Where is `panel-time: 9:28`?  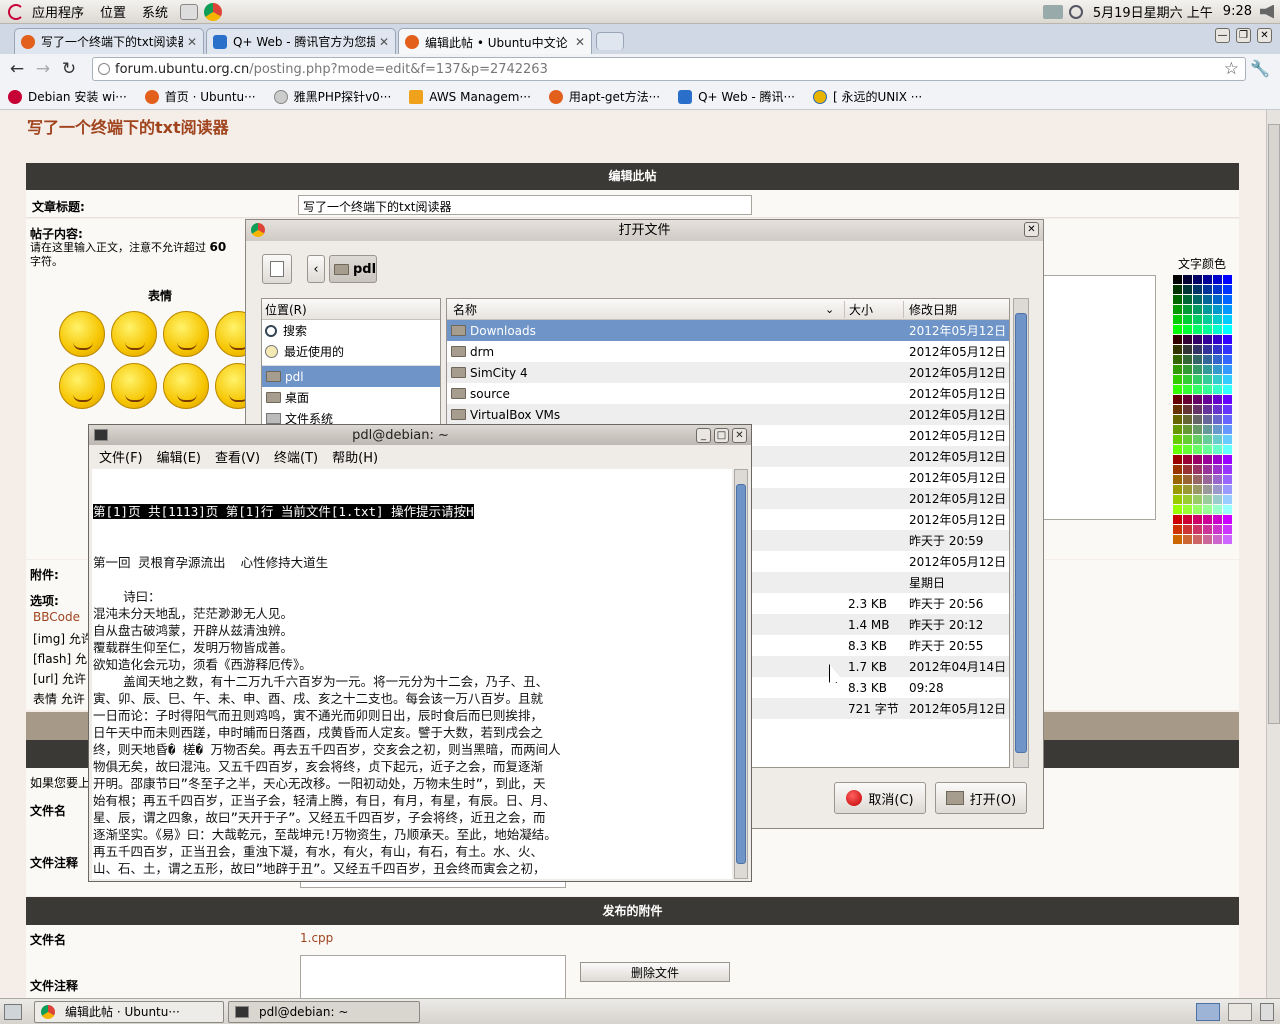 panel-time: 9:28 is located at coordinates (1237, 11).